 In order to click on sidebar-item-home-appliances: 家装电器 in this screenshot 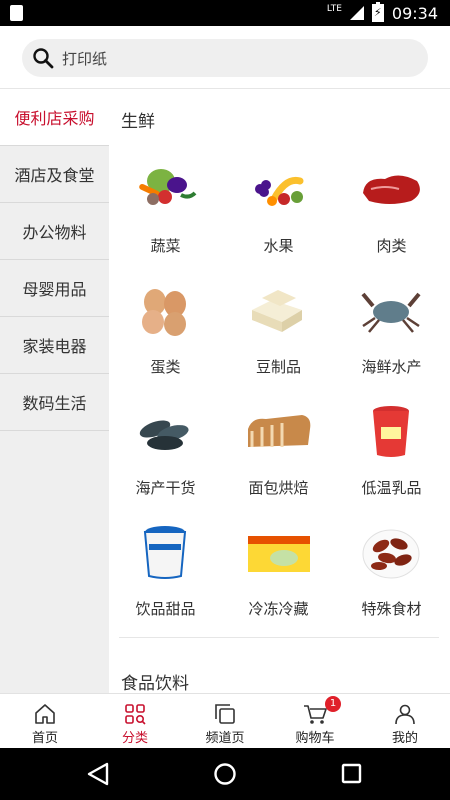, I will do `click(54, 345)`.